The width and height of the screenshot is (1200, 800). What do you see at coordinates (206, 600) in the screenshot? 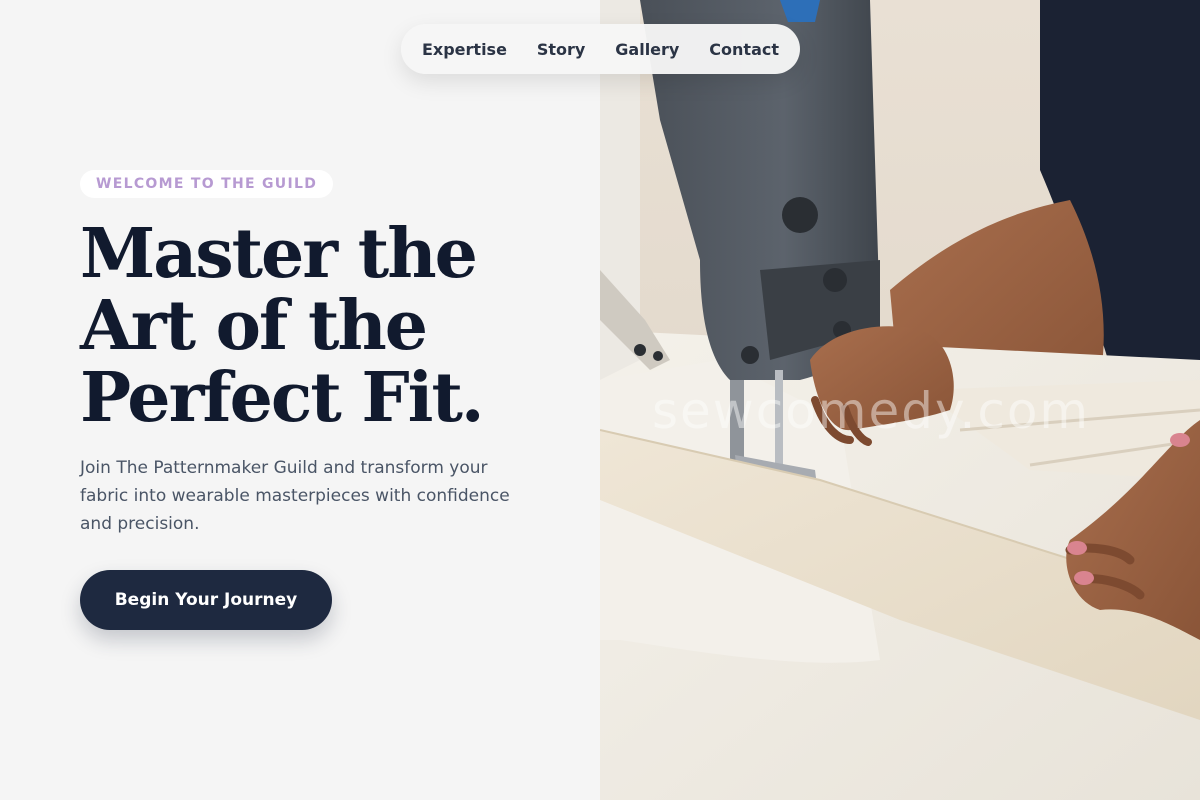
I see `begin-journey-button: Begin Your Journey` at bounding box center [206, 600].